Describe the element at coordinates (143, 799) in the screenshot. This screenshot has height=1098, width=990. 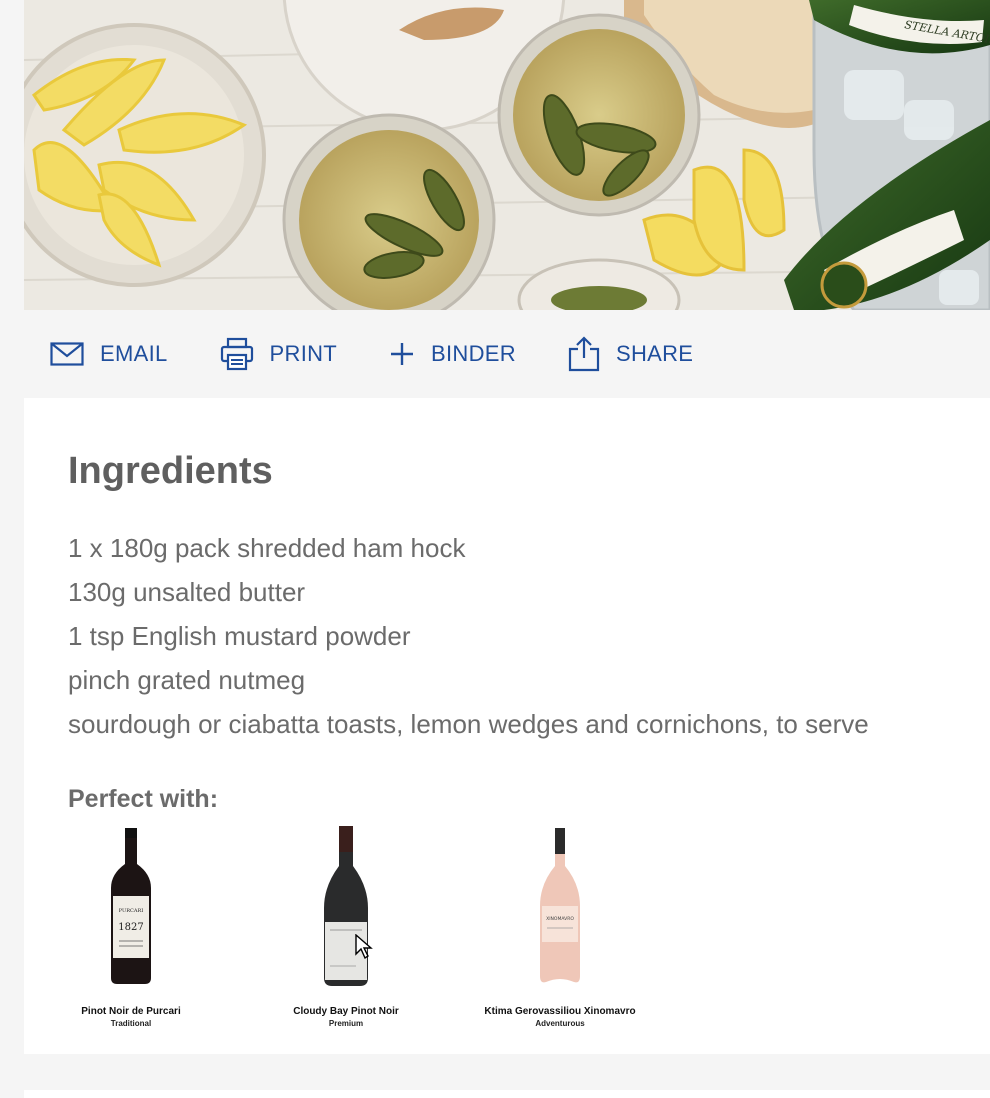
I see `wine-pairing-heading: Perfect with:` at that location.